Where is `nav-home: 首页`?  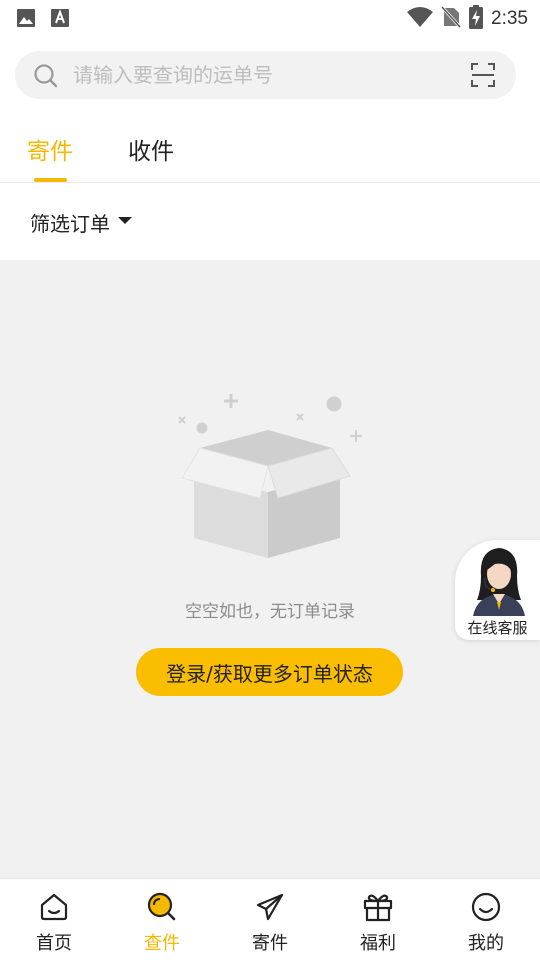
nav-home: 首页 is located at coordinates (54, 919).